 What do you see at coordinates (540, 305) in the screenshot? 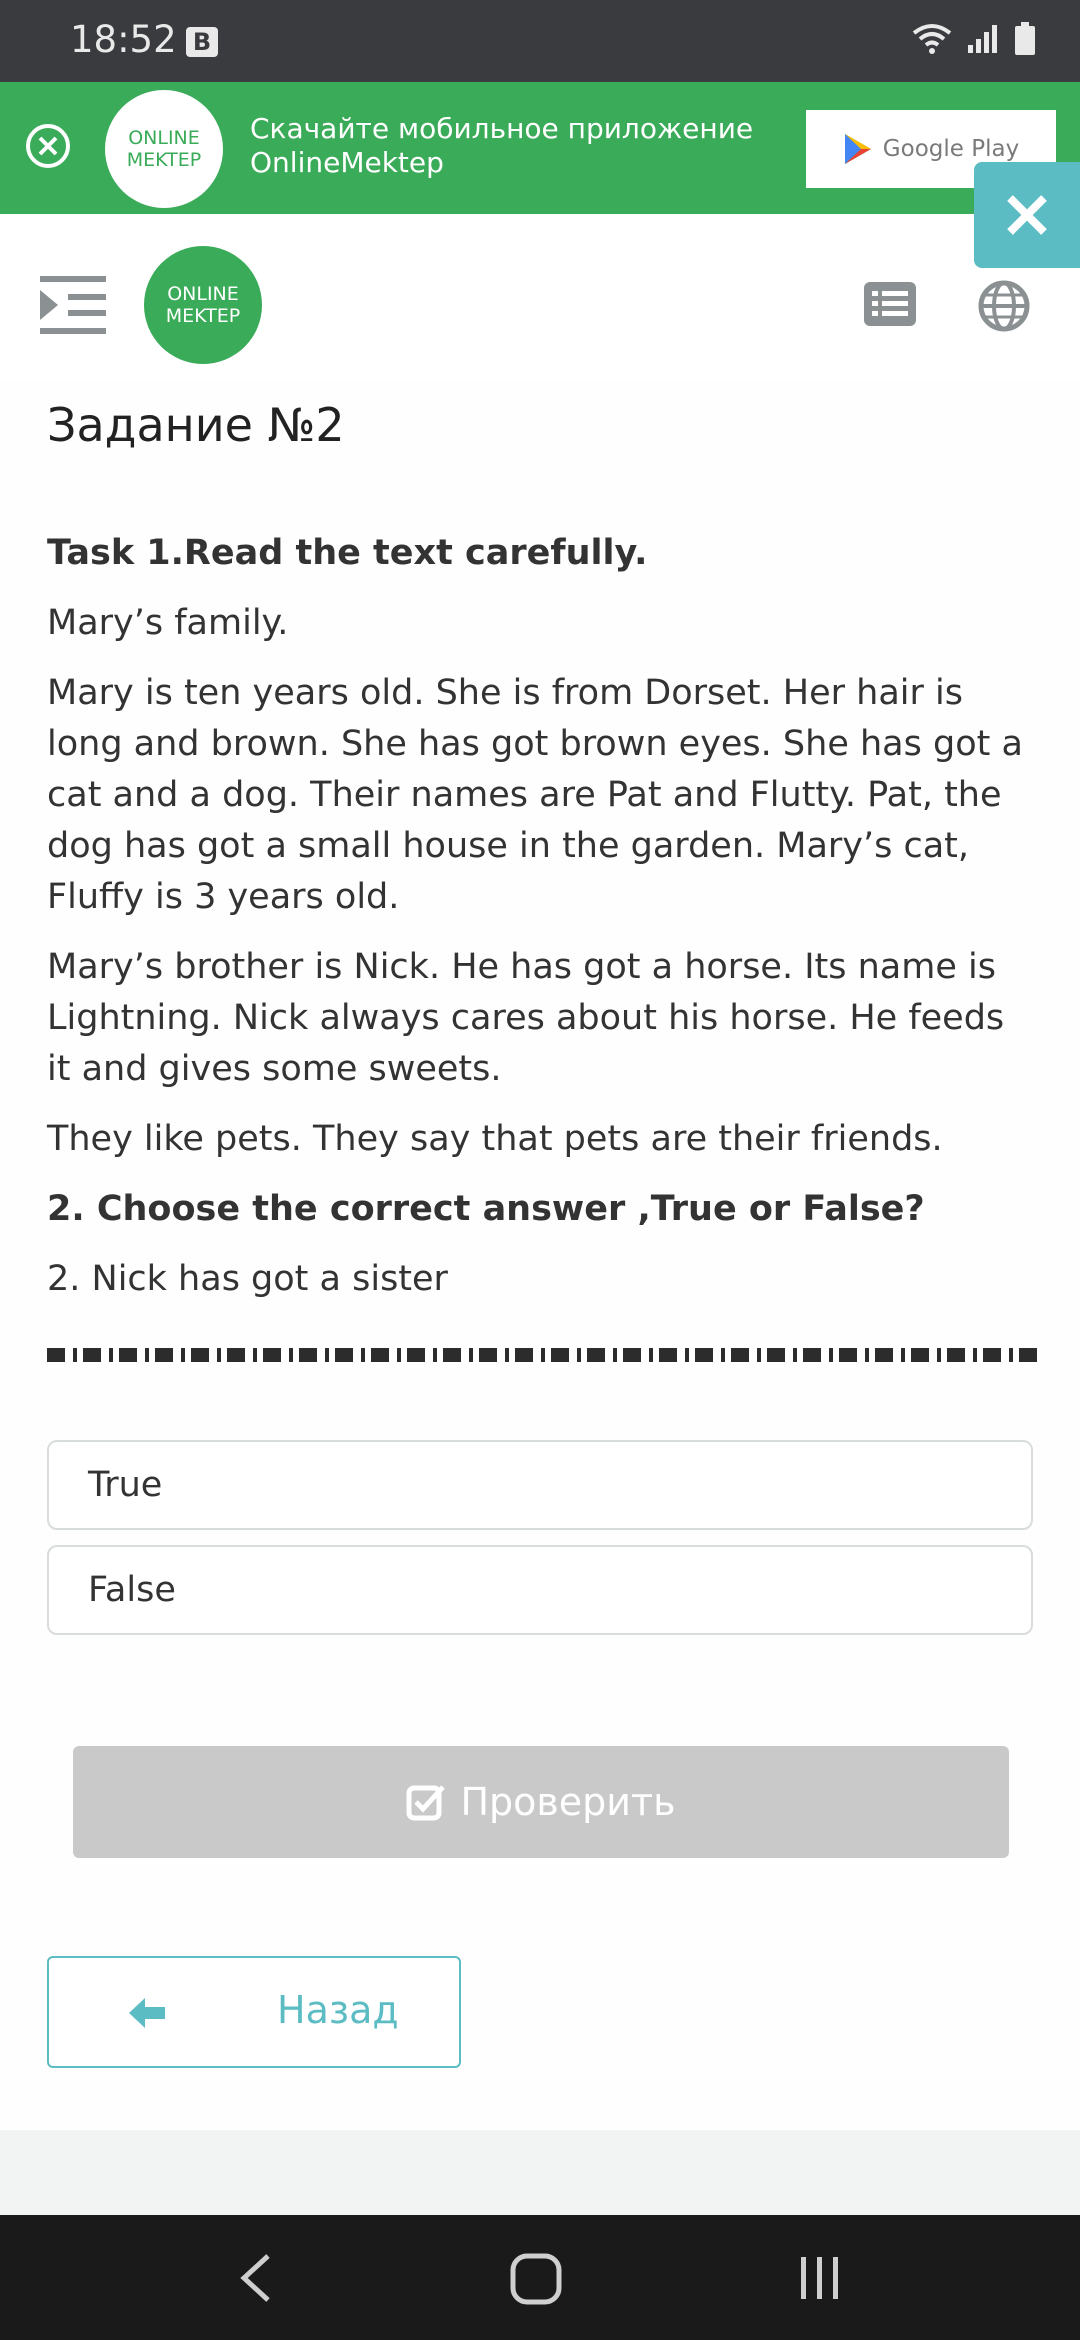
I see `top-navigation: ONLINE MEKTEP` at bounding box center [540, 305].